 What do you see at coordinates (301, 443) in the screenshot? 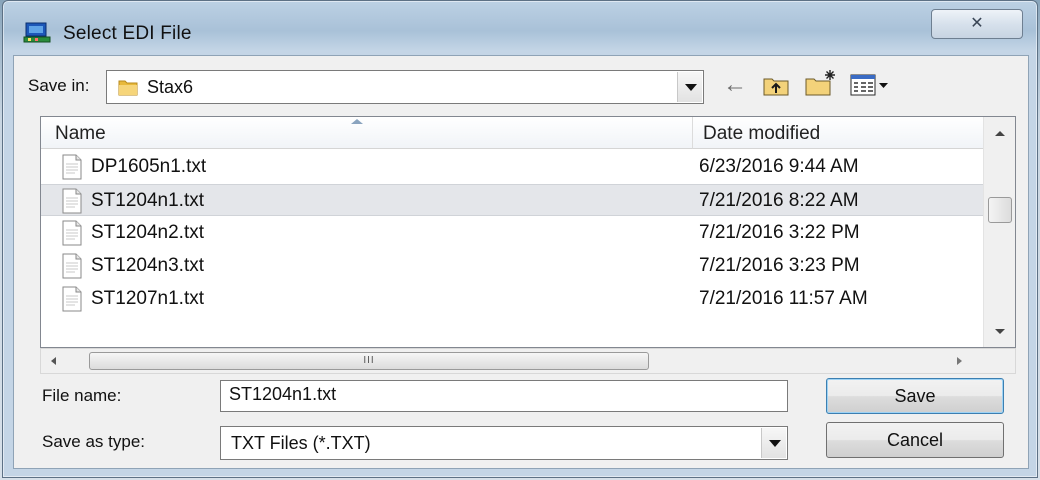
I see `save-as-type-value: TXT Files (*.TXT)` at bounding box center [301, 443].